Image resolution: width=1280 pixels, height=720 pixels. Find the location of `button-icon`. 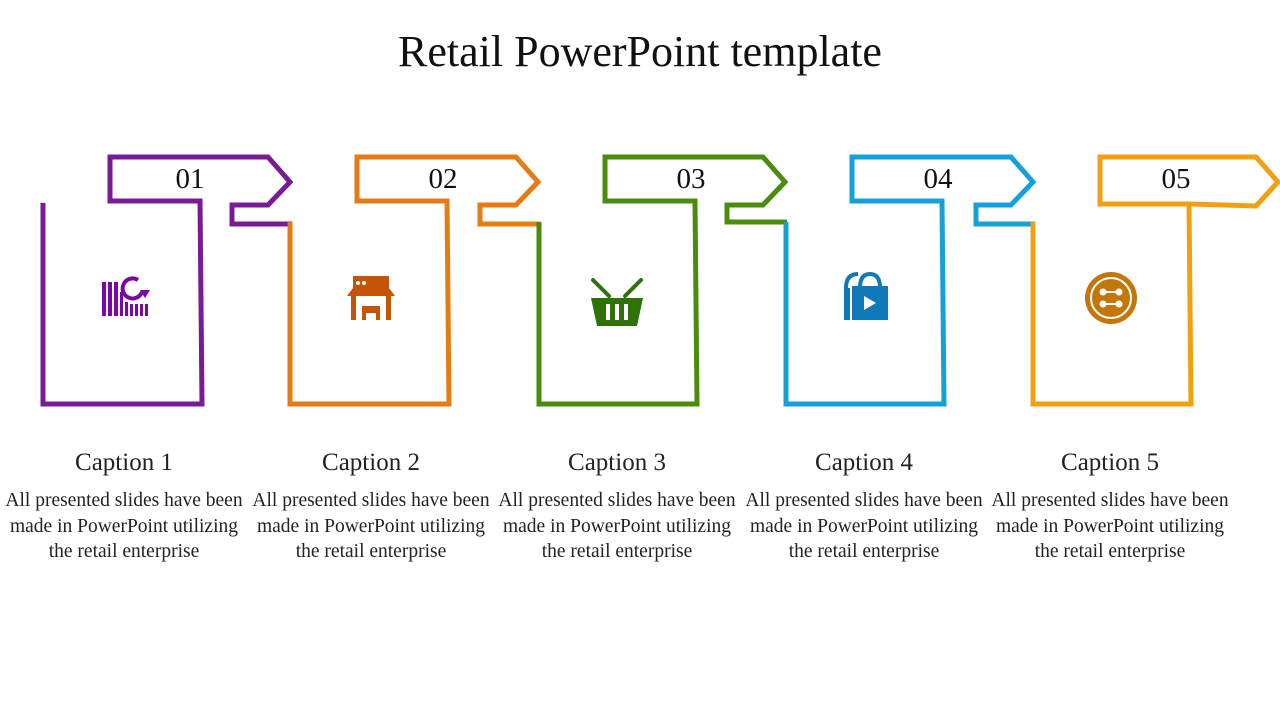

button-icon is located at coordinates (1111, 298).